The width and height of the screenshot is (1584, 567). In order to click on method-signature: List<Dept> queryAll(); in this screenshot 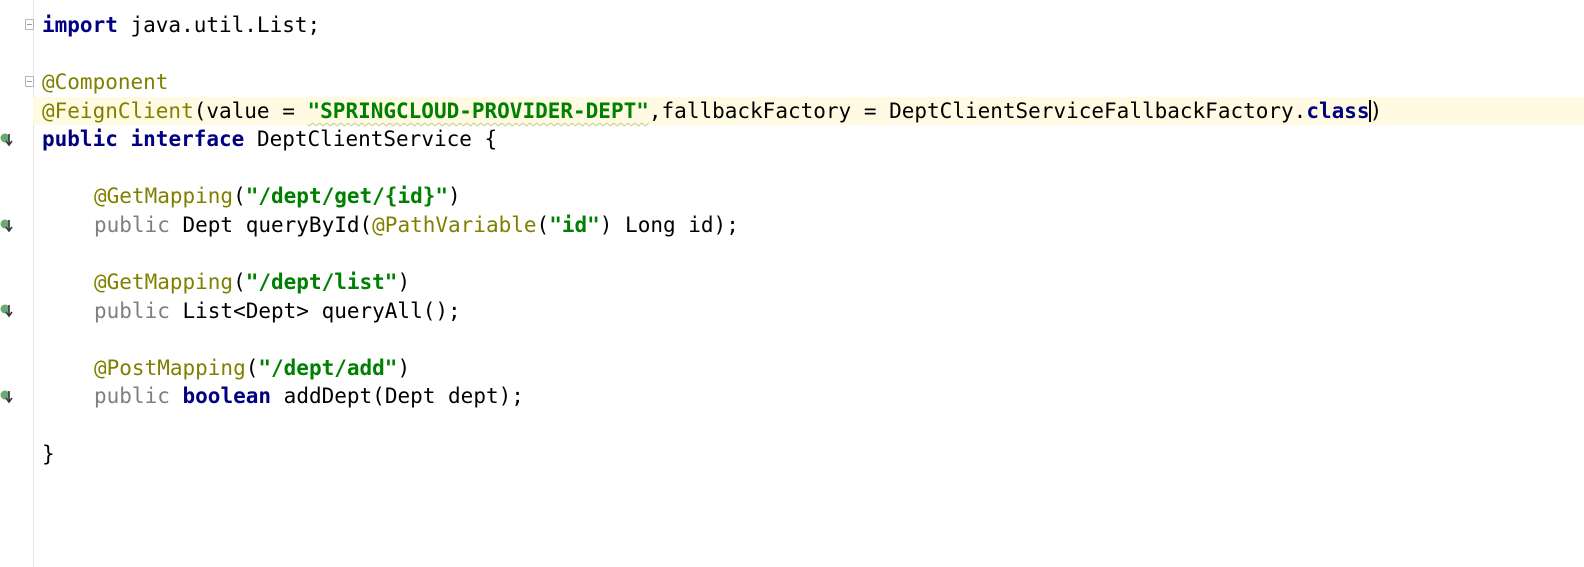, I will do `click(315, 311)`.